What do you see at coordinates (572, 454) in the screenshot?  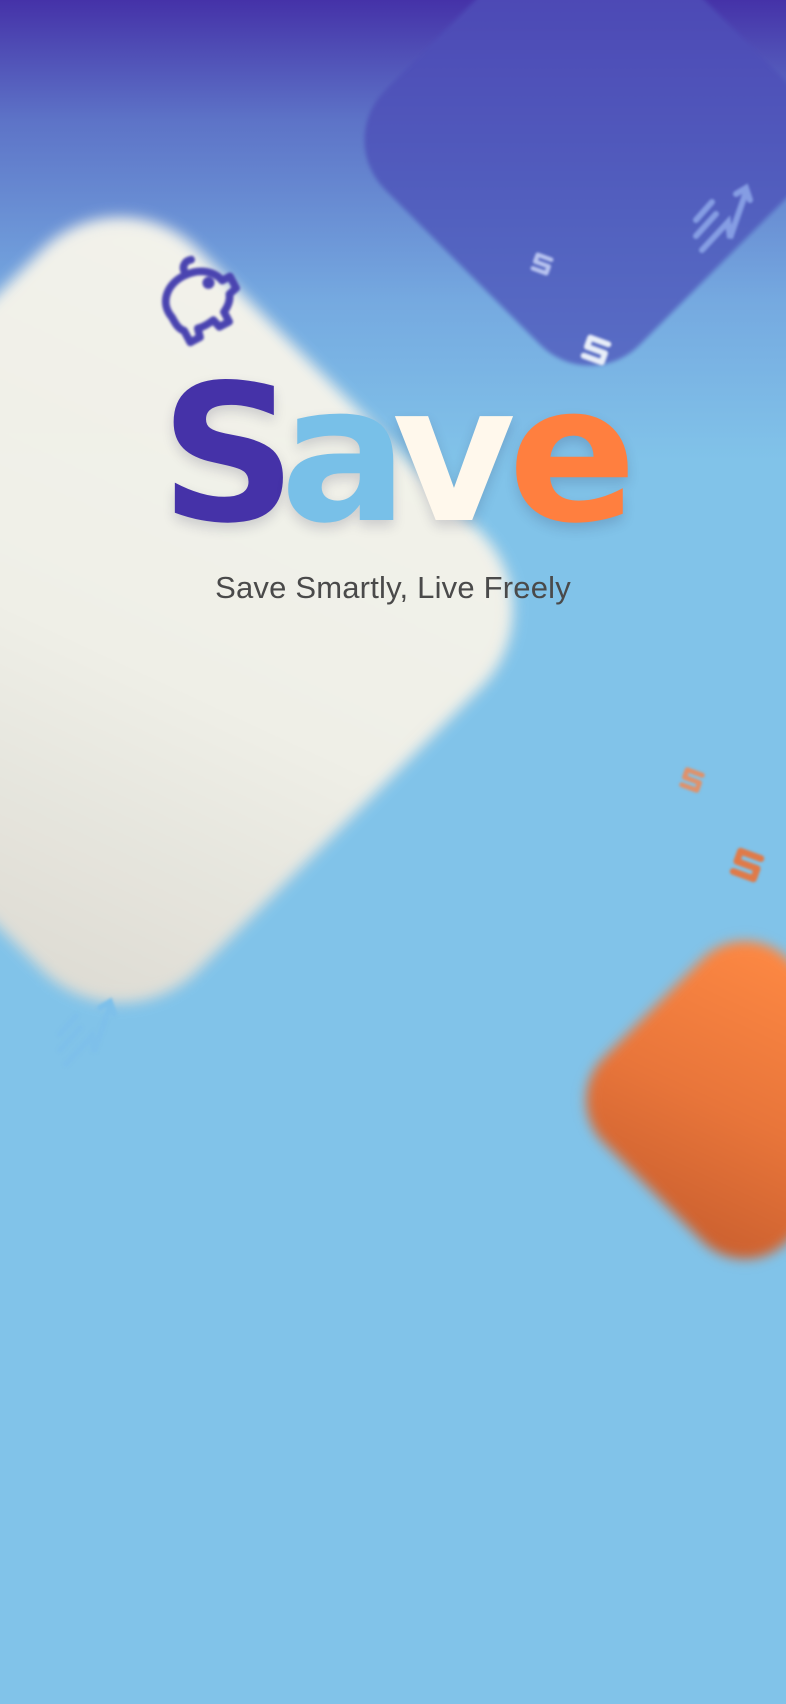 I see `logo-letter-e: e` at bounding box center [572, 454].